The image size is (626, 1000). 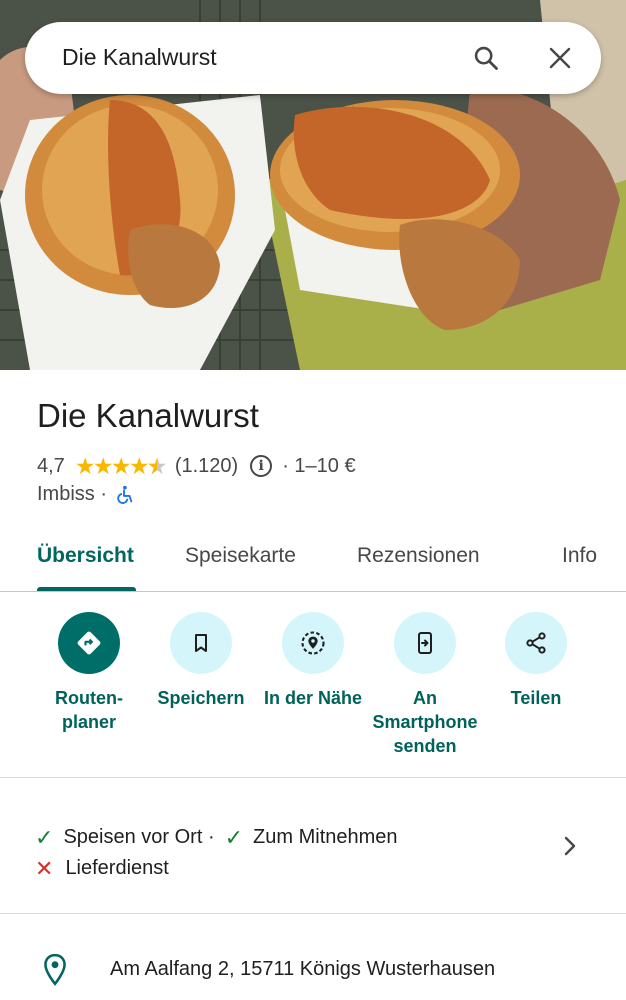 I want to click on wheelchair-accessible-icon, so click(x=125, y=494).